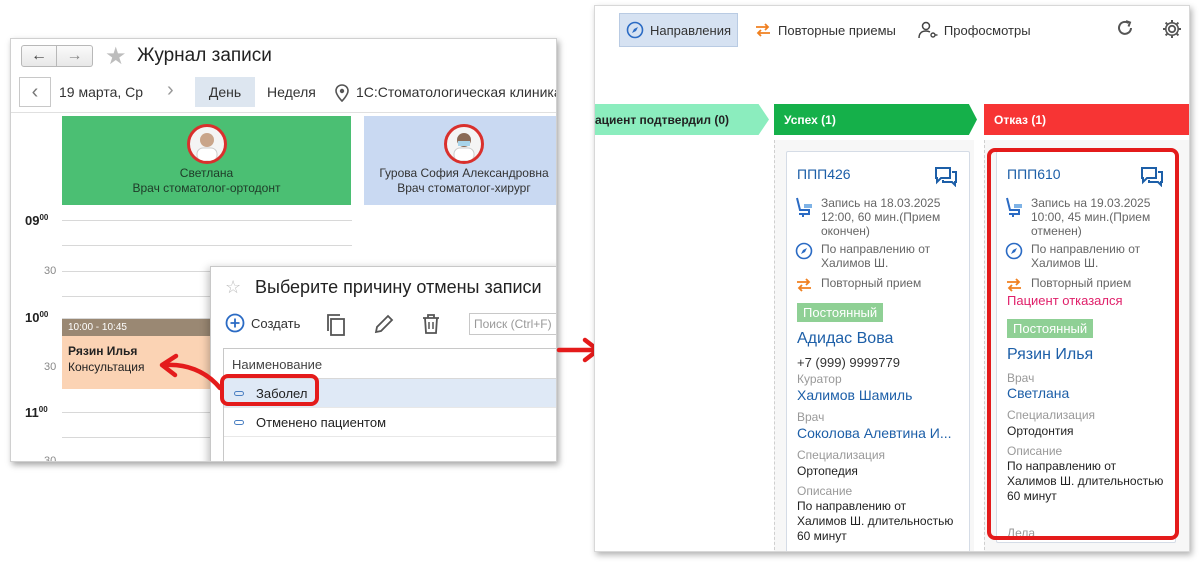 The image size is (1204, 562). What do you see at coordinates (390, 422) in the screenshot?
I see `table-row: Отменено пациентом` at bounding box center [390, 422].